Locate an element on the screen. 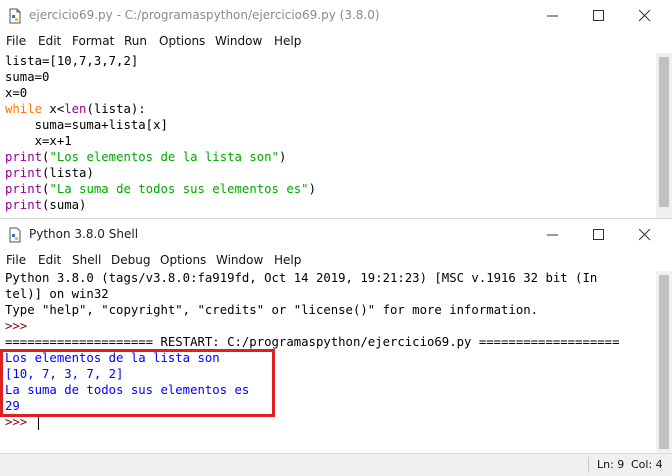  shell-titlebar: Python 3.8.0 Shell is located at coordinates (336, 235).